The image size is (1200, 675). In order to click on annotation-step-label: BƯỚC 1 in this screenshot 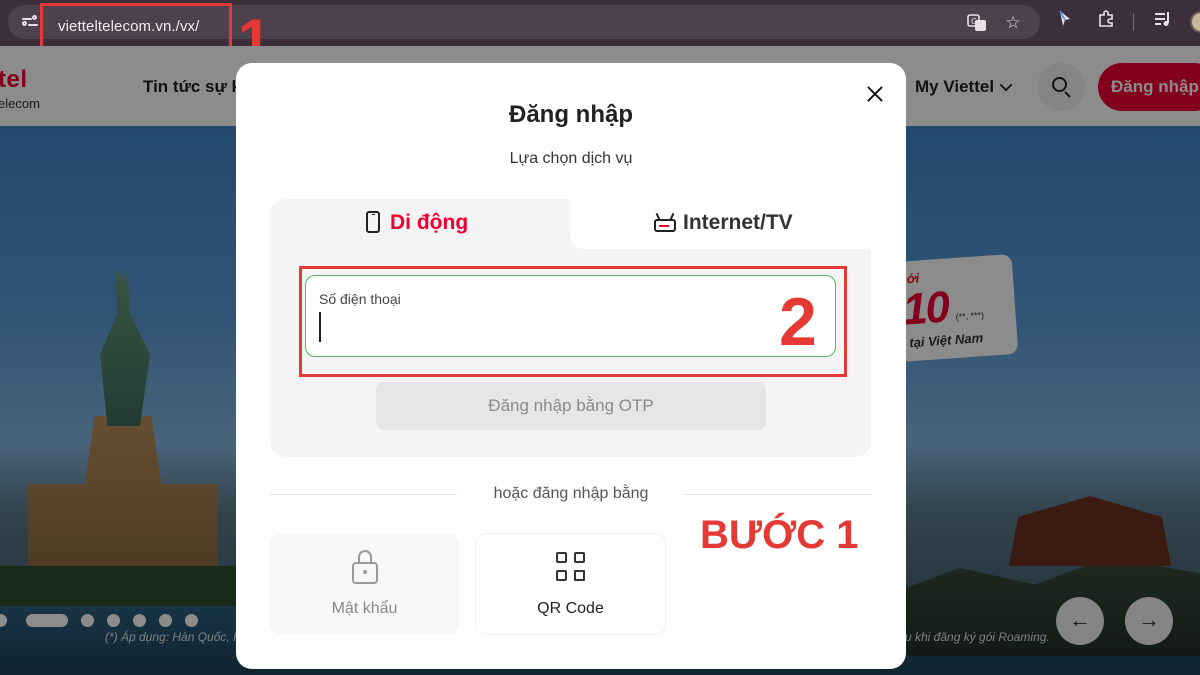, I will do `click(779, 535)`.